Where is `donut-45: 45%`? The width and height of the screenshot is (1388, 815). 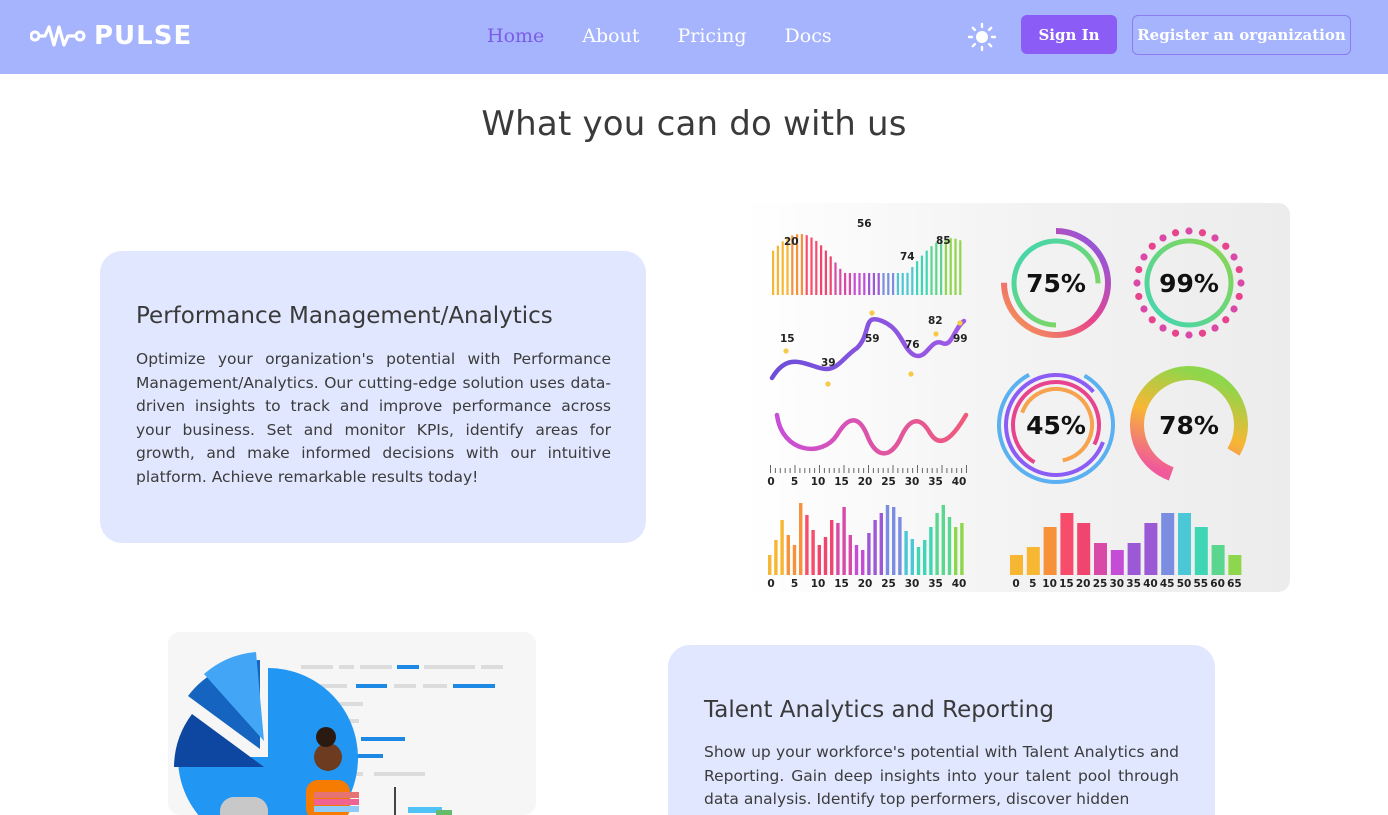
donut-45: 45% is located at coordinates (1056, 424).